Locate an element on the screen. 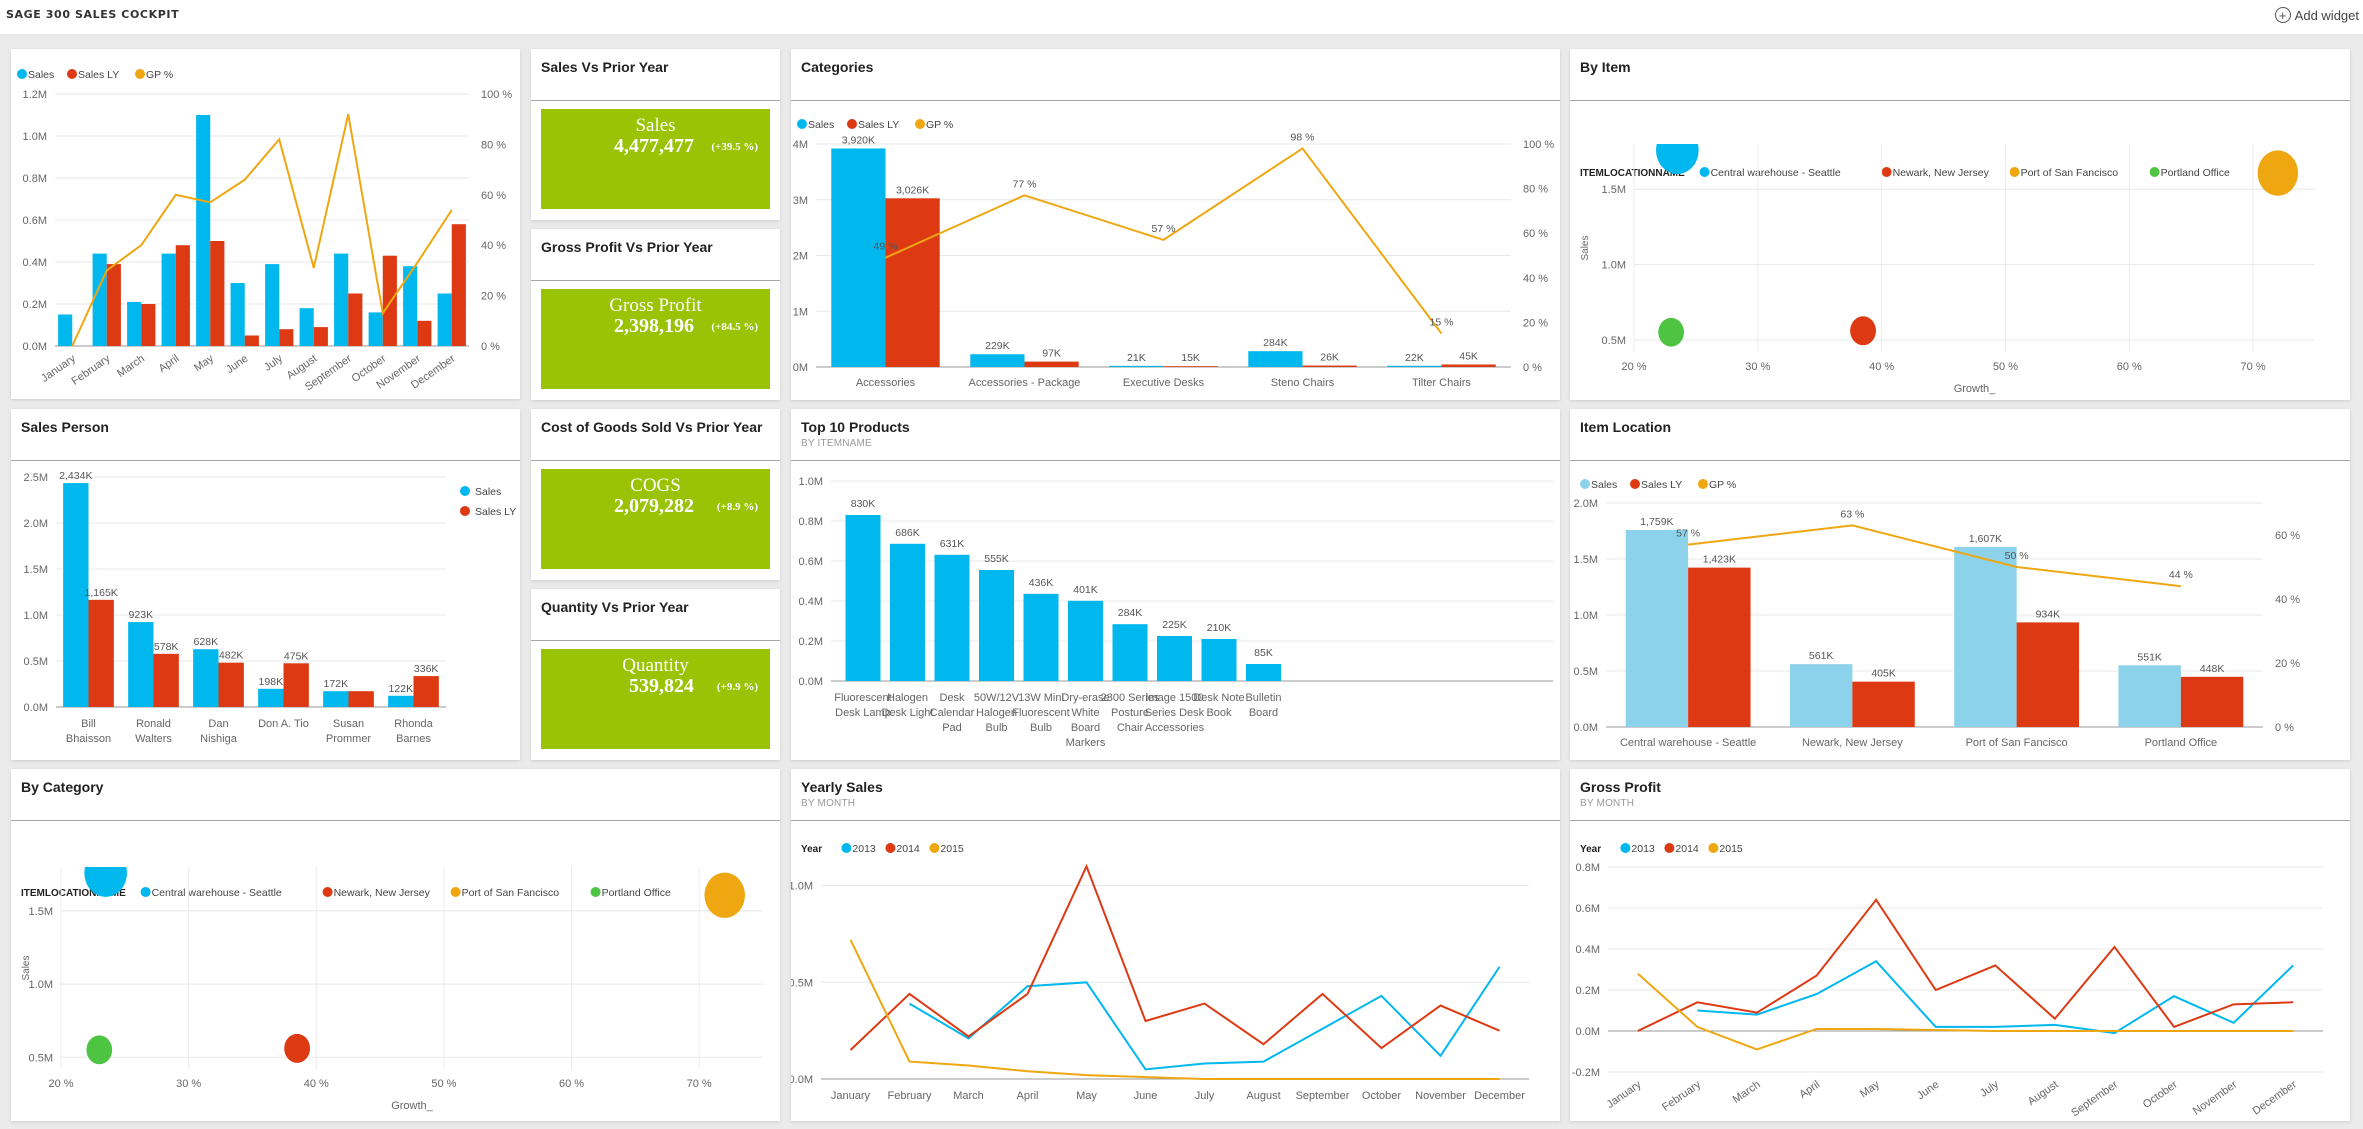 Image resolution: width=2363 pixels, height=1129 pixels. x-tick-label: 20 % is located at coordinates (60, 1084).